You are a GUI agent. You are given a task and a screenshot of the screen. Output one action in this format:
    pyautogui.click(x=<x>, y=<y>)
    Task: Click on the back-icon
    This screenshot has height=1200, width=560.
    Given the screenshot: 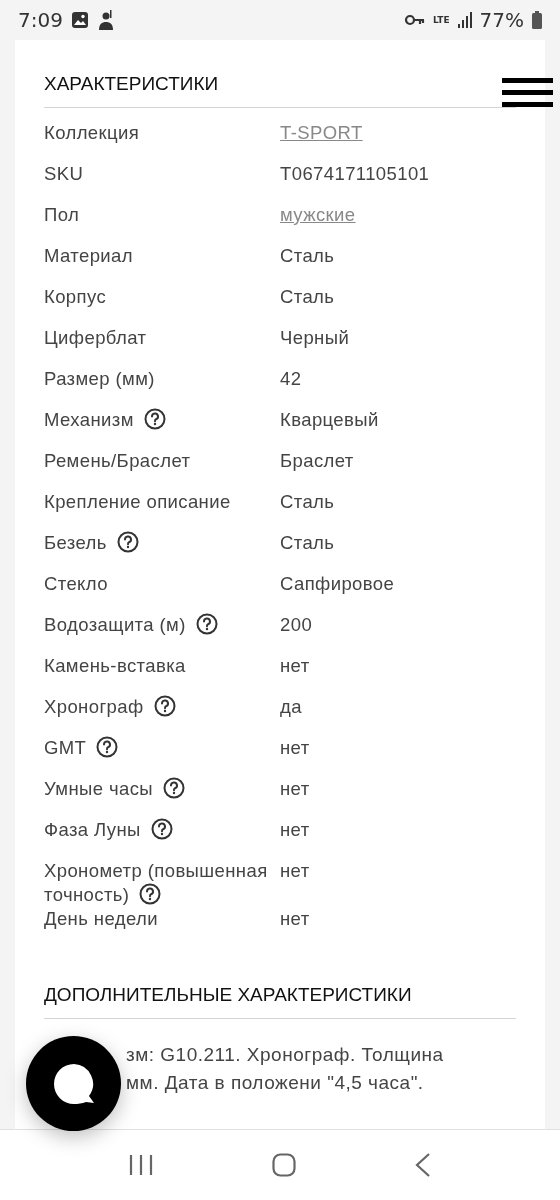 What is the action you would take?
    pyautogui.click(x=422, y=1165)
    